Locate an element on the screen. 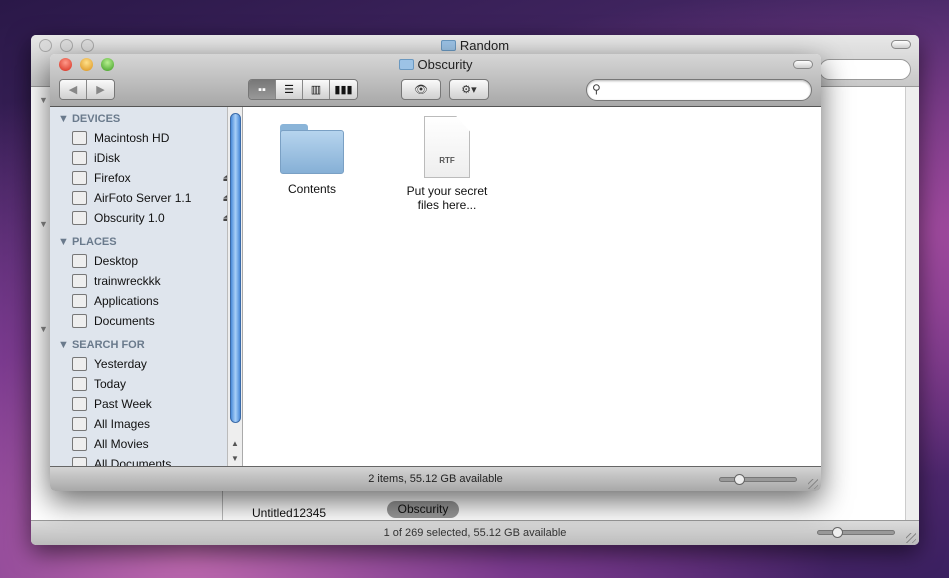 This screenshot has width=949, height=578. scroll-thumb is located at coordinates (235, 268).